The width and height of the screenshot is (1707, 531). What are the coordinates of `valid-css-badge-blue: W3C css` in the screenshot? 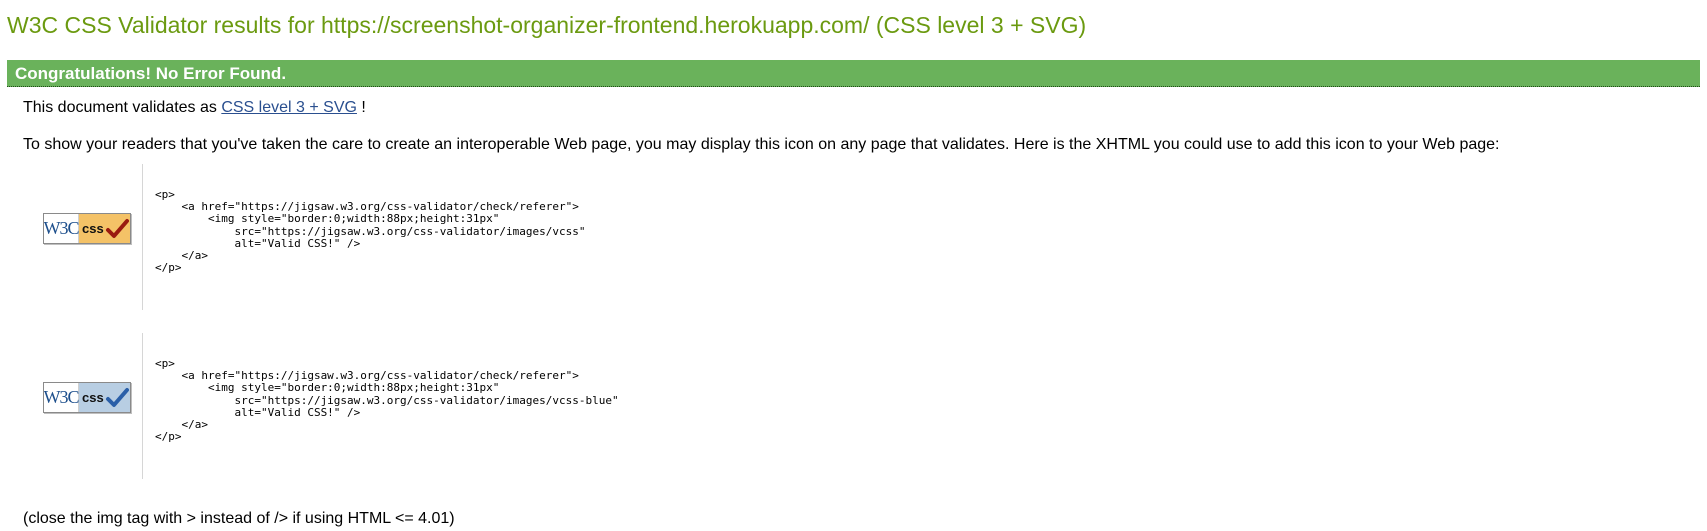 It's located at (87, 397).